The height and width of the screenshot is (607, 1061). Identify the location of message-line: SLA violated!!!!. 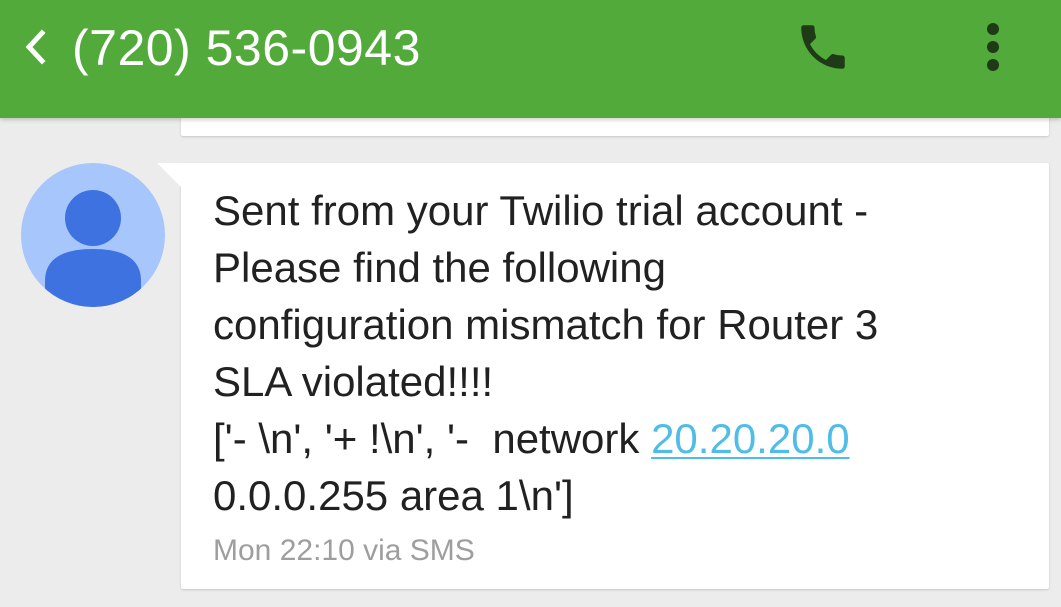
(353, 381).